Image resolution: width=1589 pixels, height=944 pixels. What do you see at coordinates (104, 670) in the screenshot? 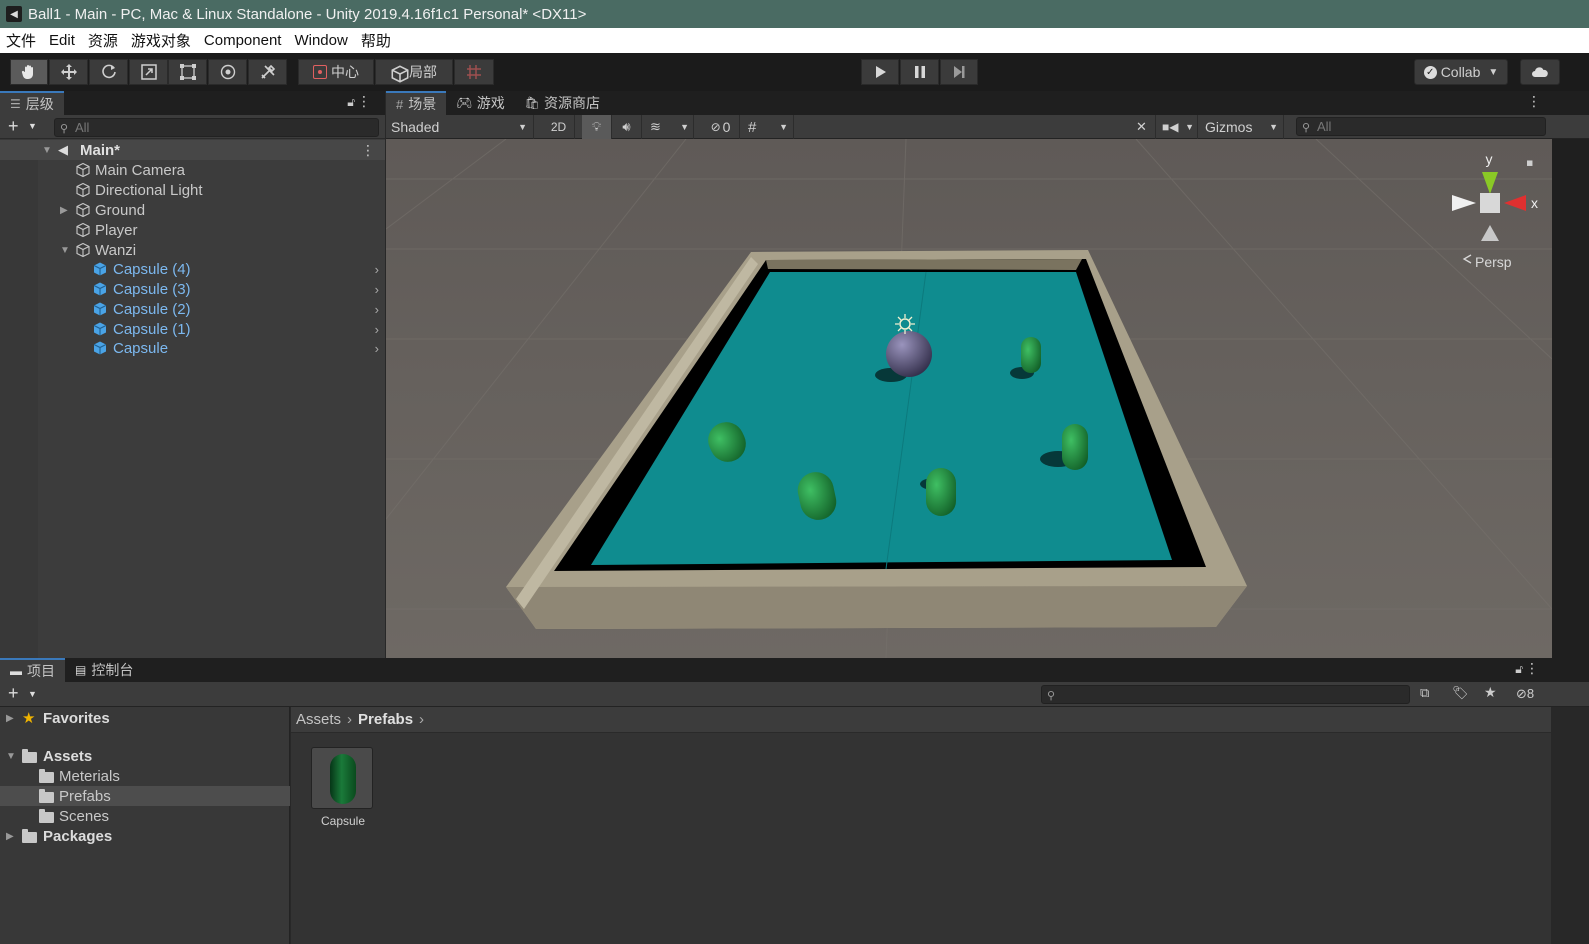
I see `tab-console: ▤ 控制台` at bounding box center [104, 670].